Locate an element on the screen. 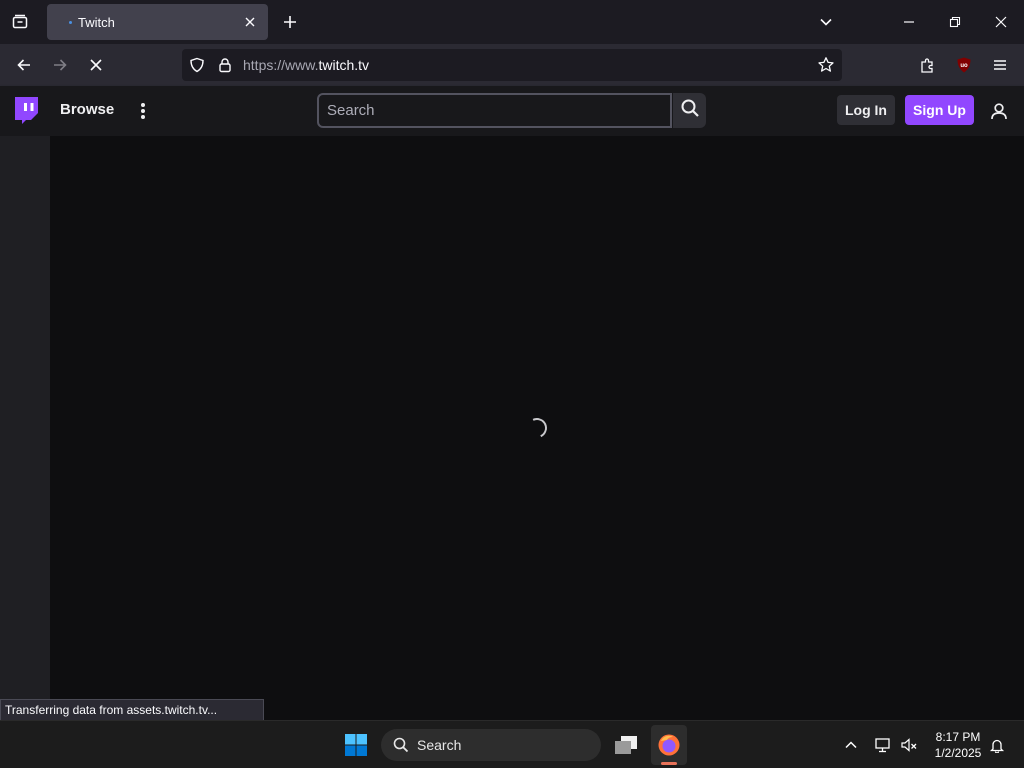 Image resolution: width=1024 pixels, height=768 pixels. taskbar-active-indicator is located at coordinates (669, 763).